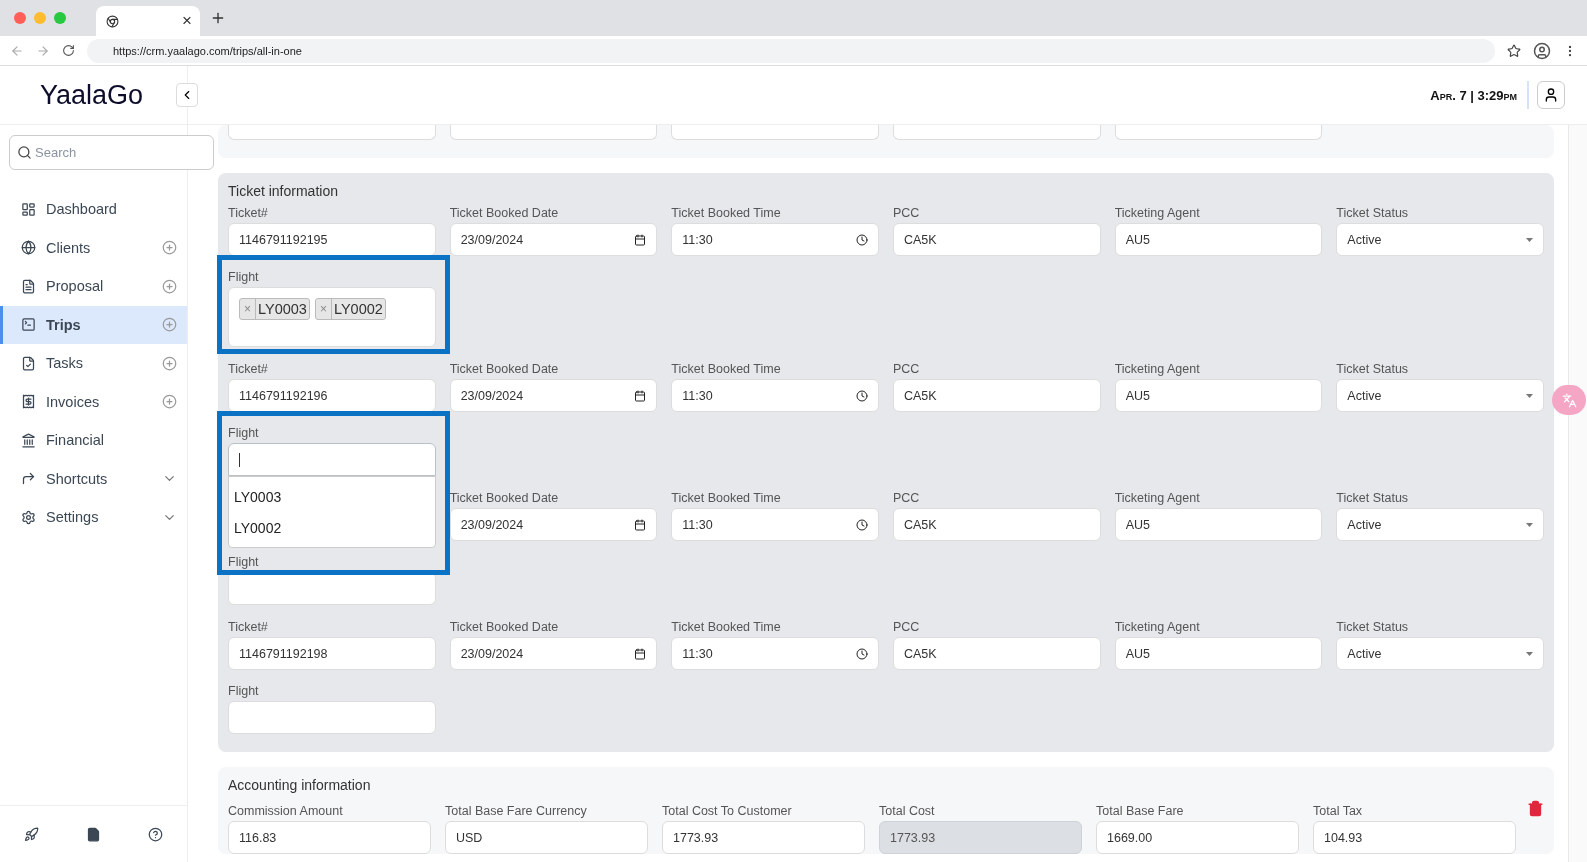  Describe the element at coordinates (28, 325) in the screenshot. I see `terminal-icon` at that location.